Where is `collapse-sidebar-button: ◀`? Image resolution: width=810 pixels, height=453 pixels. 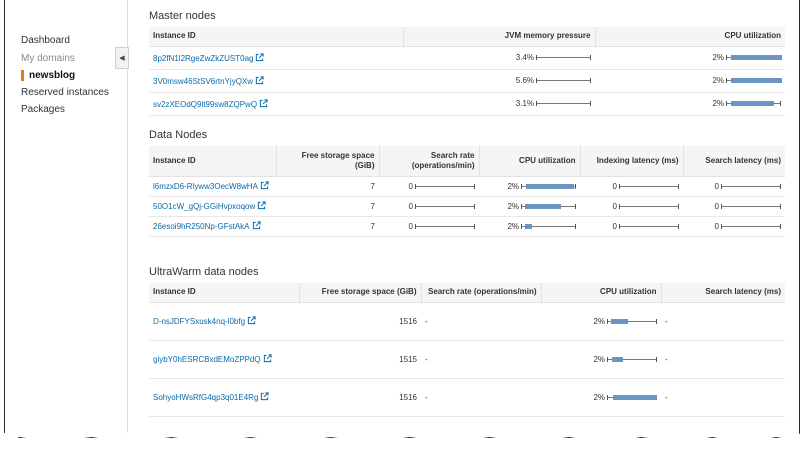
collapse-sidebar-button: ◀ is located at coordinates (122, 58).